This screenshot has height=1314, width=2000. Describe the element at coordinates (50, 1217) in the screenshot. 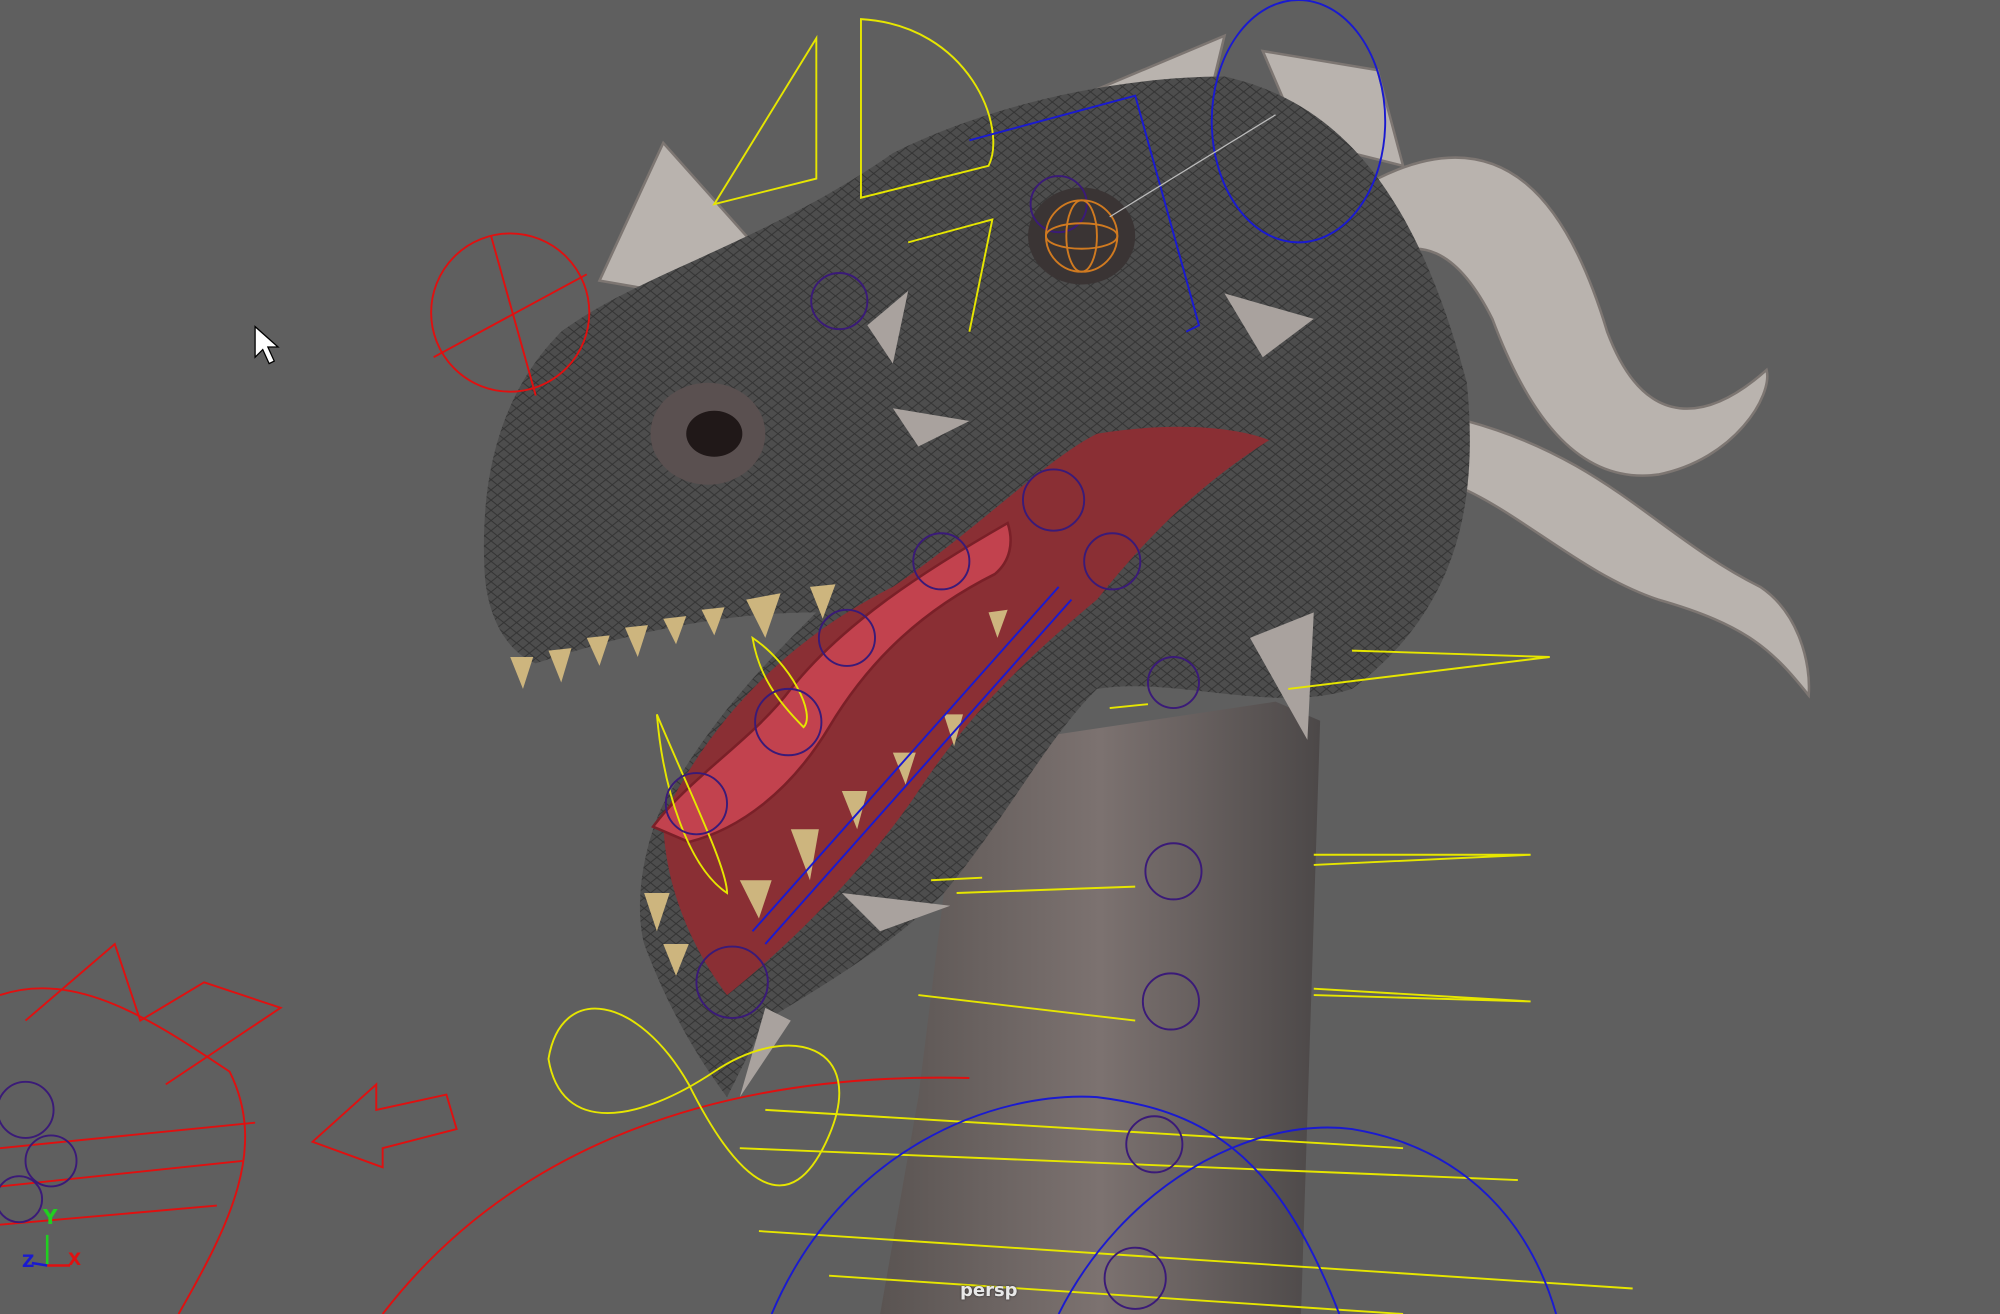

I see `axis-y-label: Y` at that location.